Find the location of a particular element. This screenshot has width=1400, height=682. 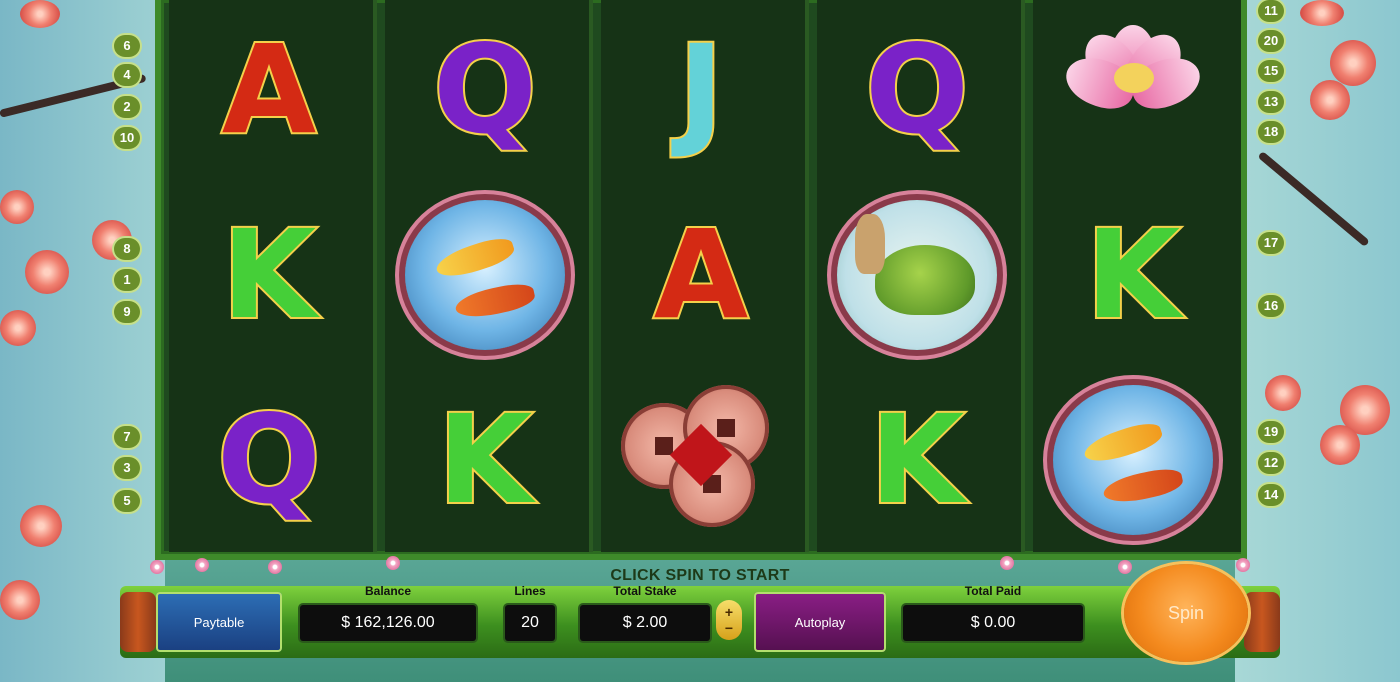

payline-20: 20 is located at coordinates (1271, 41).